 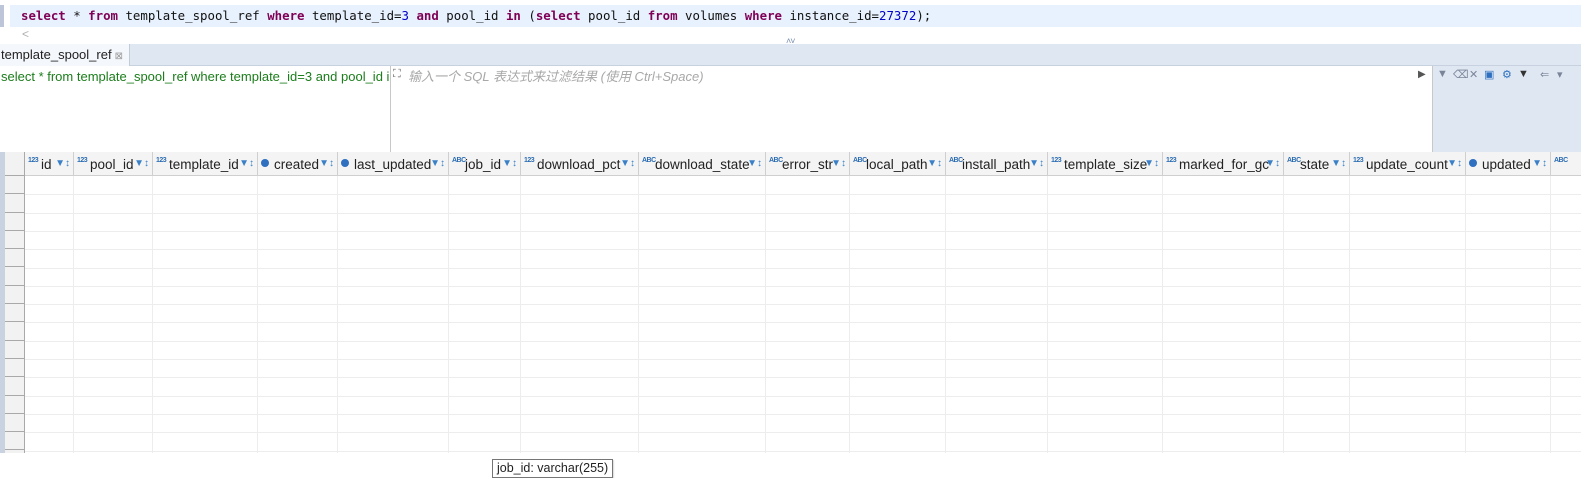 I want to click on column-header-pool_id: 123 pool_id ▼↕, so click(x=113, y=164).